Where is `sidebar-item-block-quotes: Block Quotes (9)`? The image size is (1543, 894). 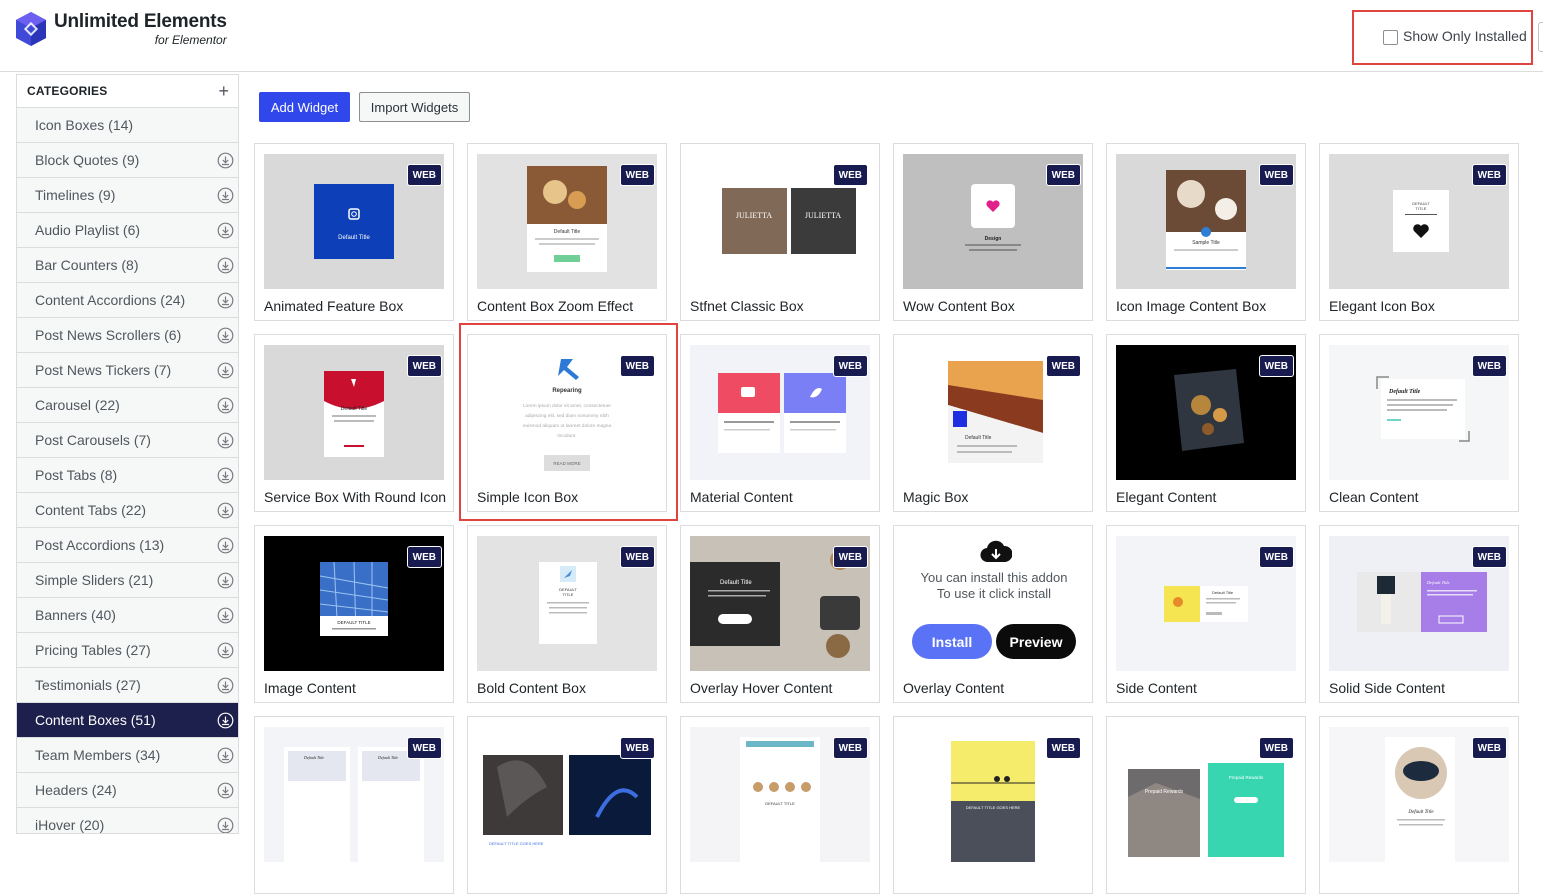 sidebar-item-block-quotes: Block Quotes (9) is located at coordinates (127, 160).